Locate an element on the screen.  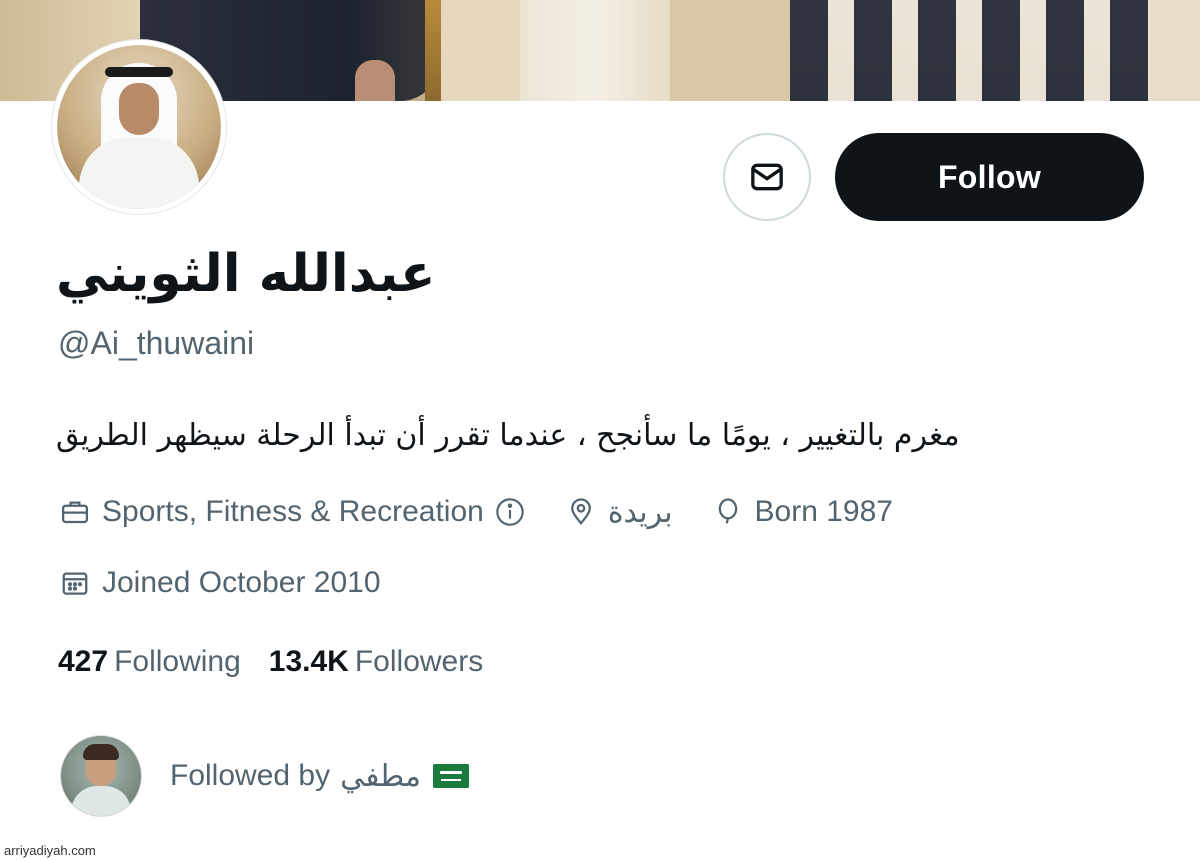
info-icon is located at coordinates (510, 512).